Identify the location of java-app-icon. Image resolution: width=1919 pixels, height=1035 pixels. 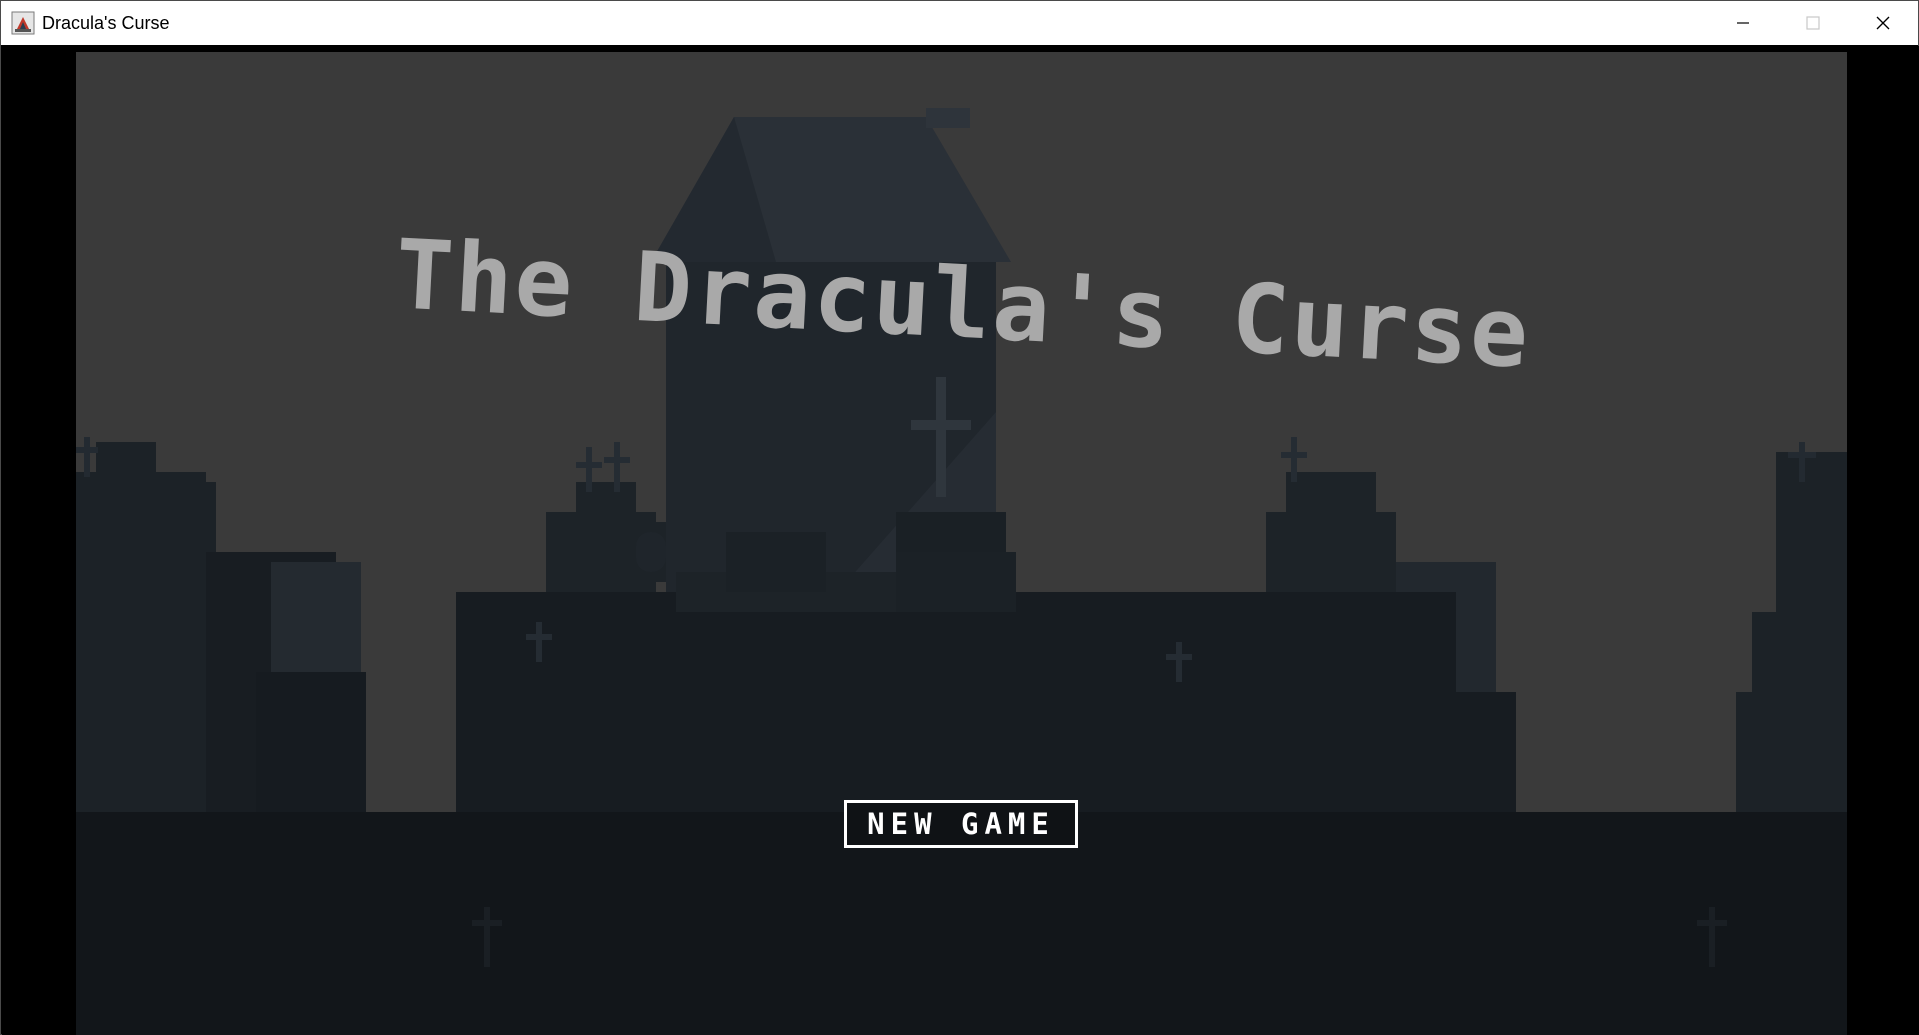
(23, 23).